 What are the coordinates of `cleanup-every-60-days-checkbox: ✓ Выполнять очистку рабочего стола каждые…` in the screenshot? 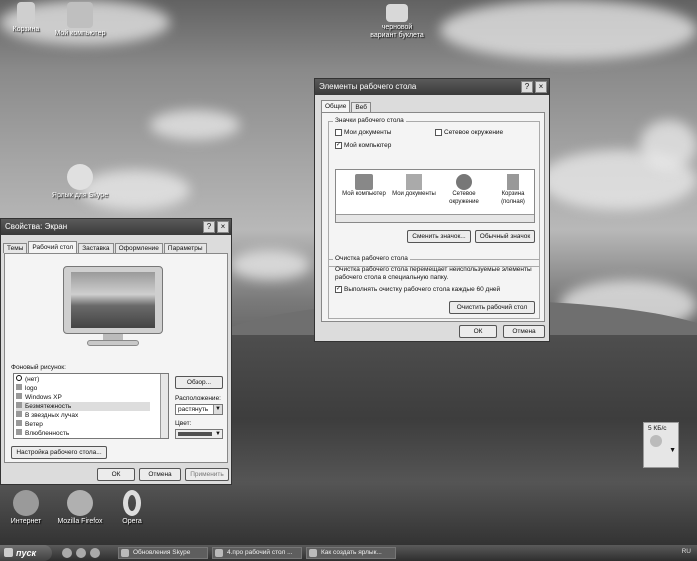 It's located at (417, 290).